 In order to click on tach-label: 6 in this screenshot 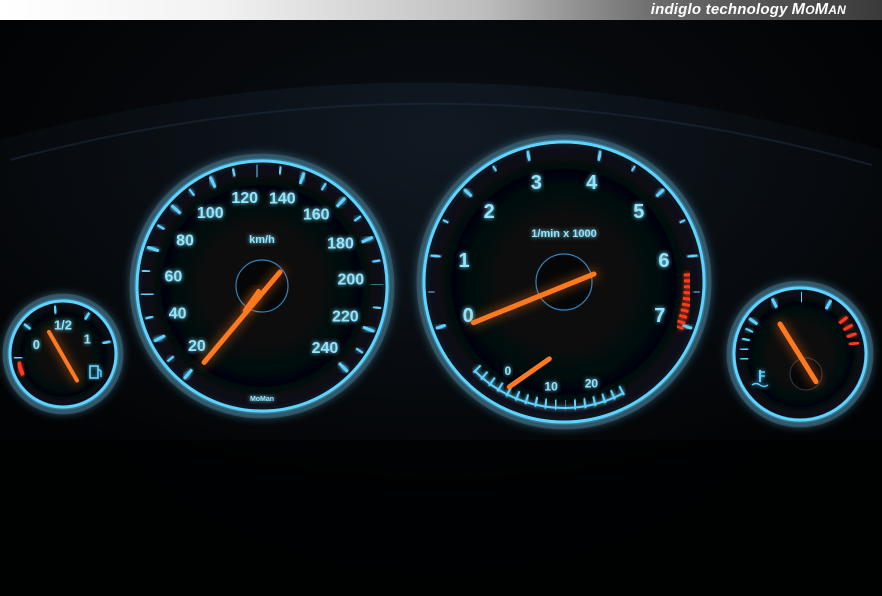, I will do `click(663, 261)`.